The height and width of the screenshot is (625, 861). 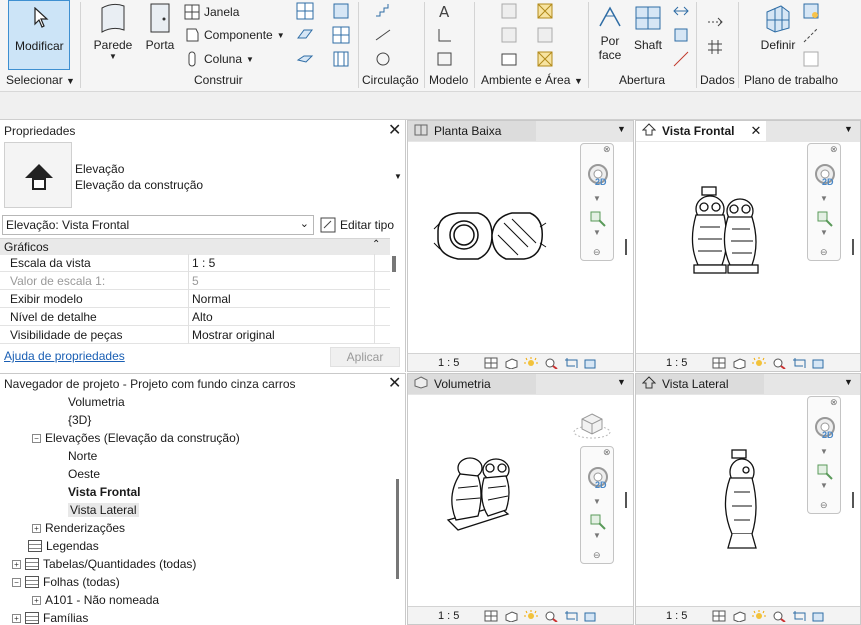 What do you see at coordinates (203, 263) in the screenshot?
I see `property-value: 1 : 5` at bounding box center [203, 263].